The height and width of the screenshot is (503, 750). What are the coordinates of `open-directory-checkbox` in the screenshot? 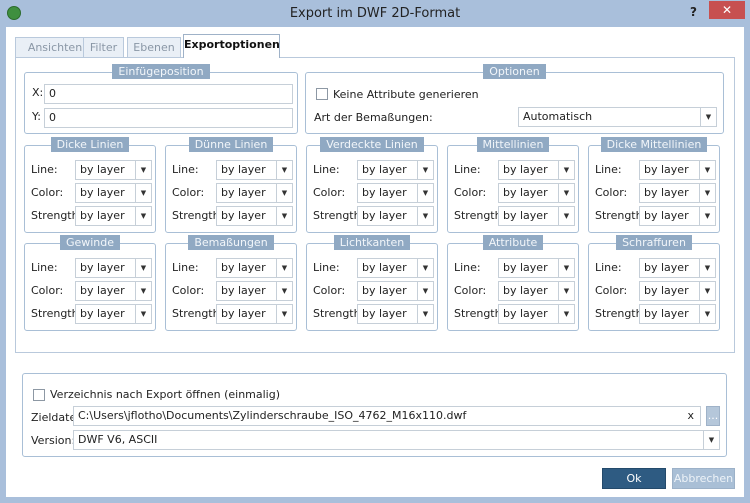 It's located at (39, 395).